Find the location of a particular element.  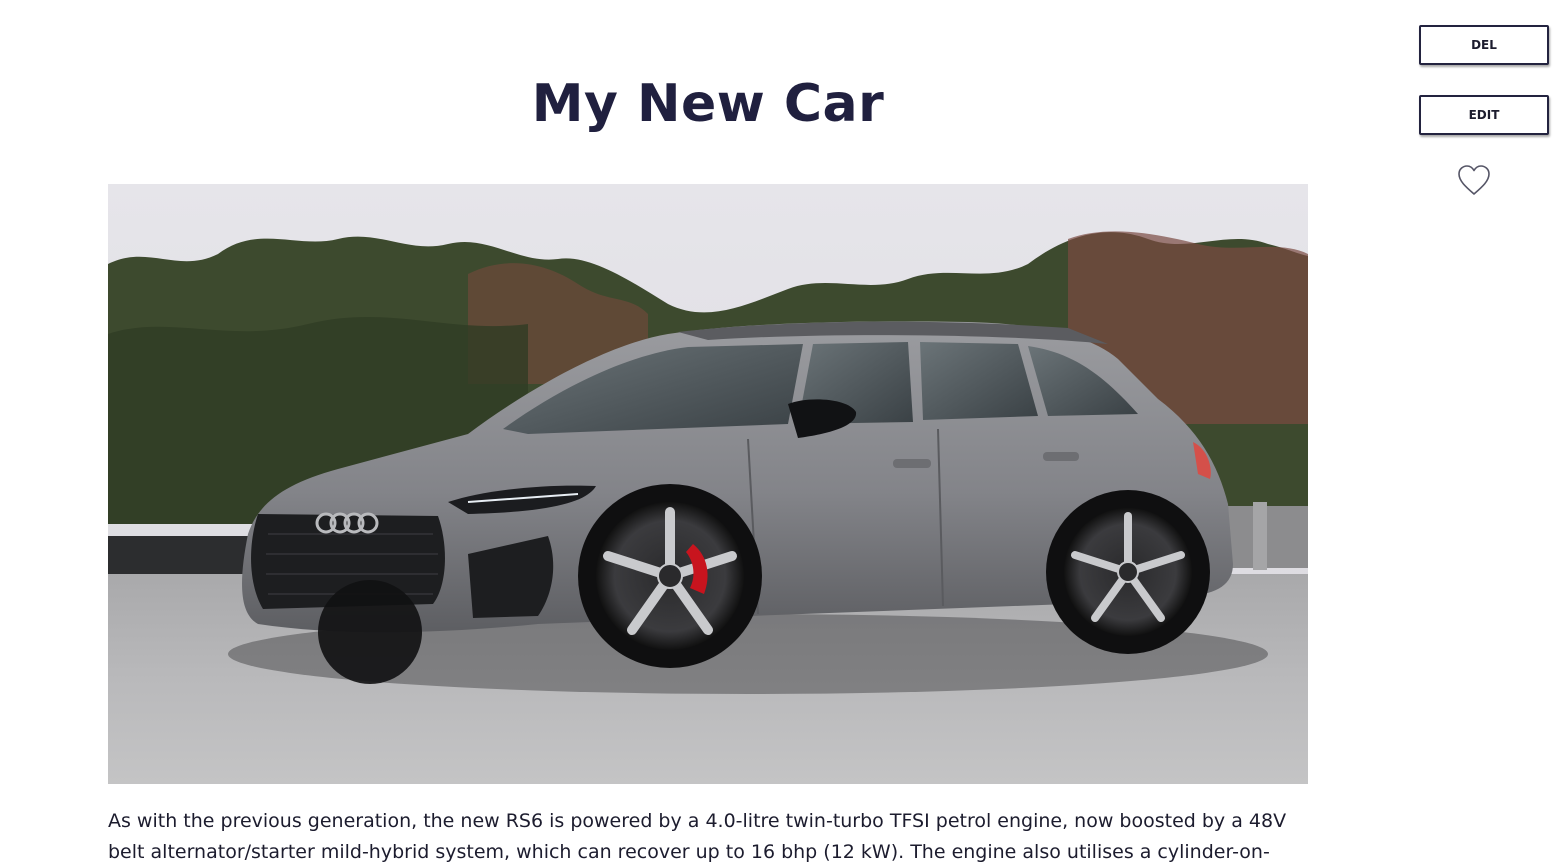

heart-icon is located at coordinates (1474, 180).